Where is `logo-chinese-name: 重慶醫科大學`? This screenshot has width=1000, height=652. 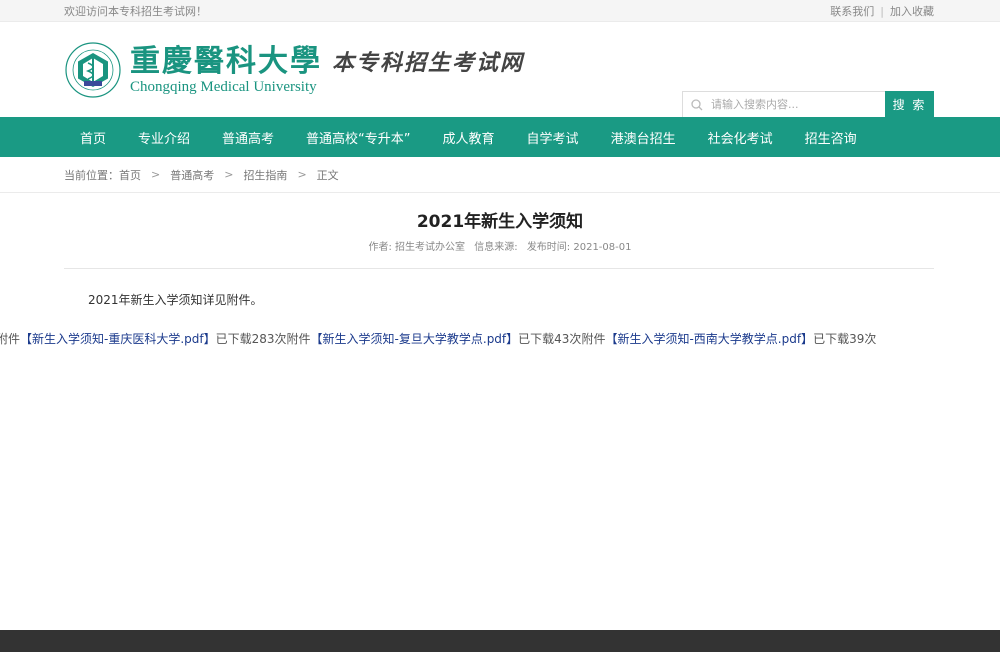 logo-chinese-name: 重慶醫科大學 is located at coordinates (226, 61).